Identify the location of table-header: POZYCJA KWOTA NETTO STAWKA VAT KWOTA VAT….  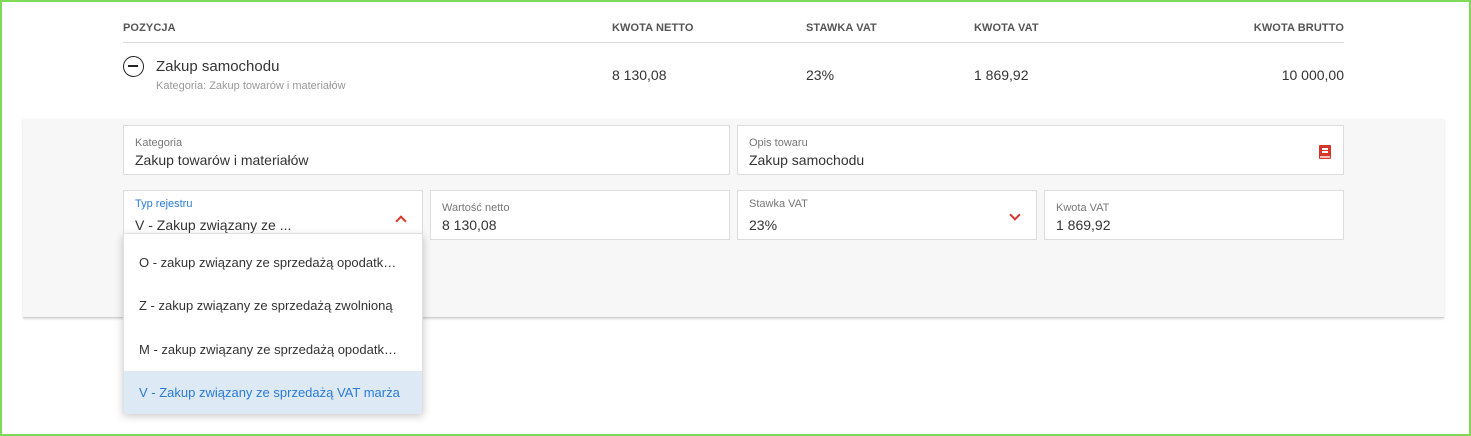
(733, 21).